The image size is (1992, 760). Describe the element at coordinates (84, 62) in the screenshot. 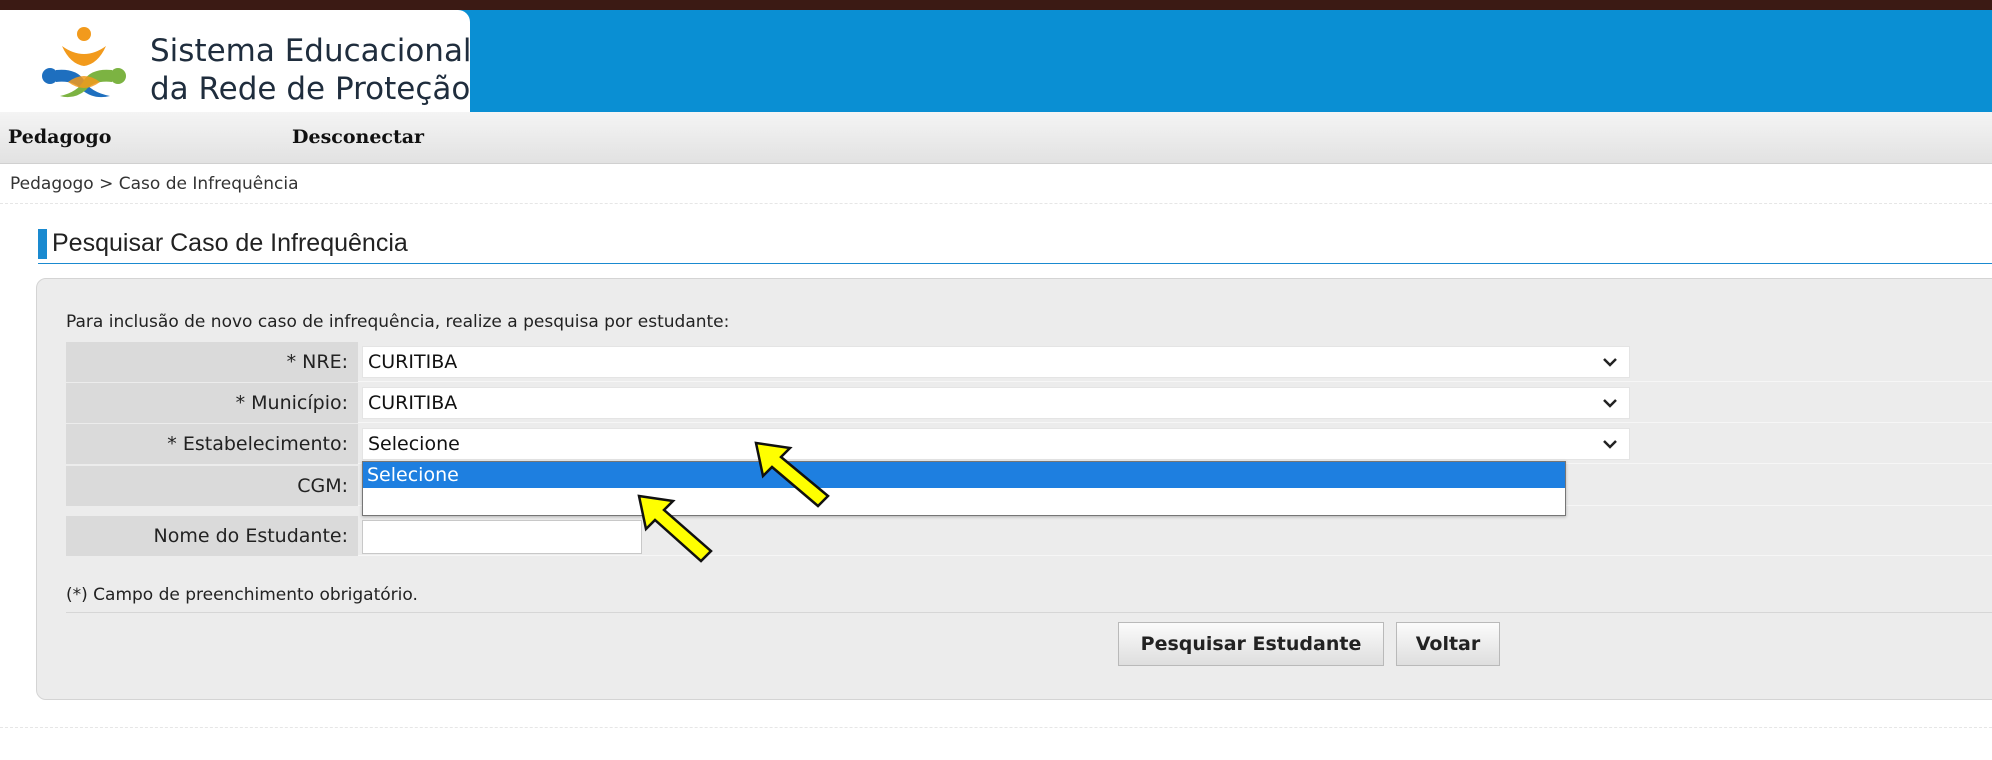

I see `logo-icon` at that location.